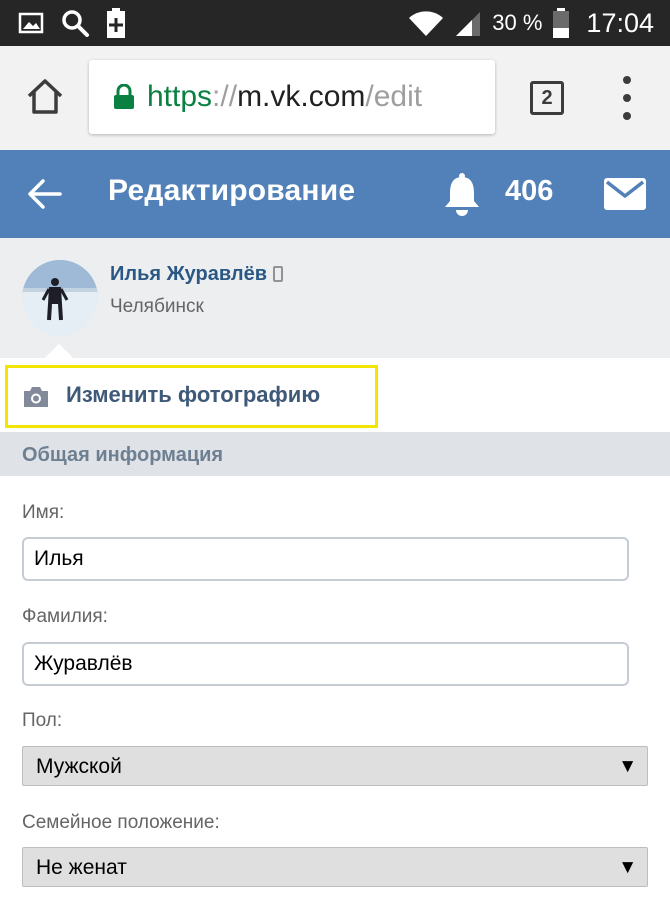  What do you see at coordinates (123, 455) in the screenshot?
I see `section-title: Общая информация` at bounding box center [123, 455].